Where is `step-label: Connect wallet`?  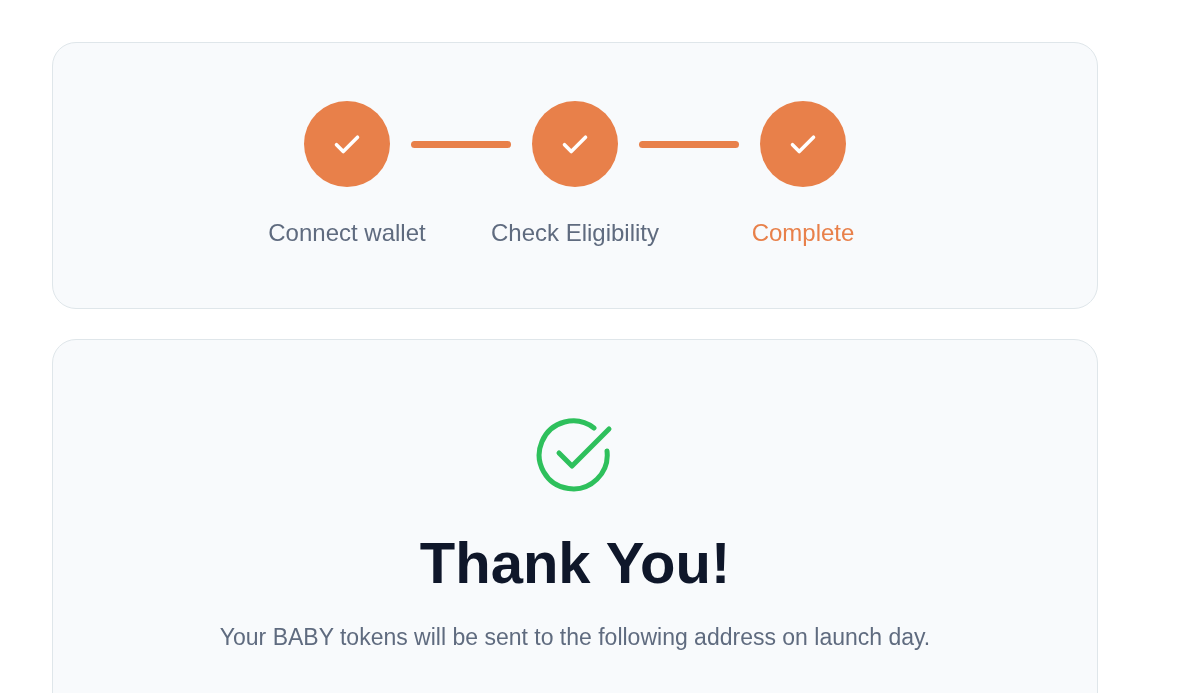
step-label: Connect wallet is located at coordinates (347, 233).